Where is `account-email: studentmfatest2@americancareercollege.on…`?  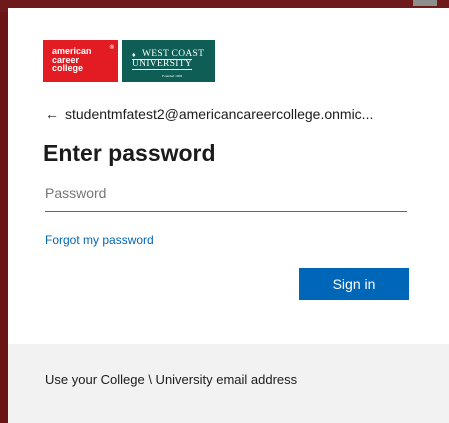
account-email: studentmfatest2@americancareercollege.on… is located at coordinates (219, 114).